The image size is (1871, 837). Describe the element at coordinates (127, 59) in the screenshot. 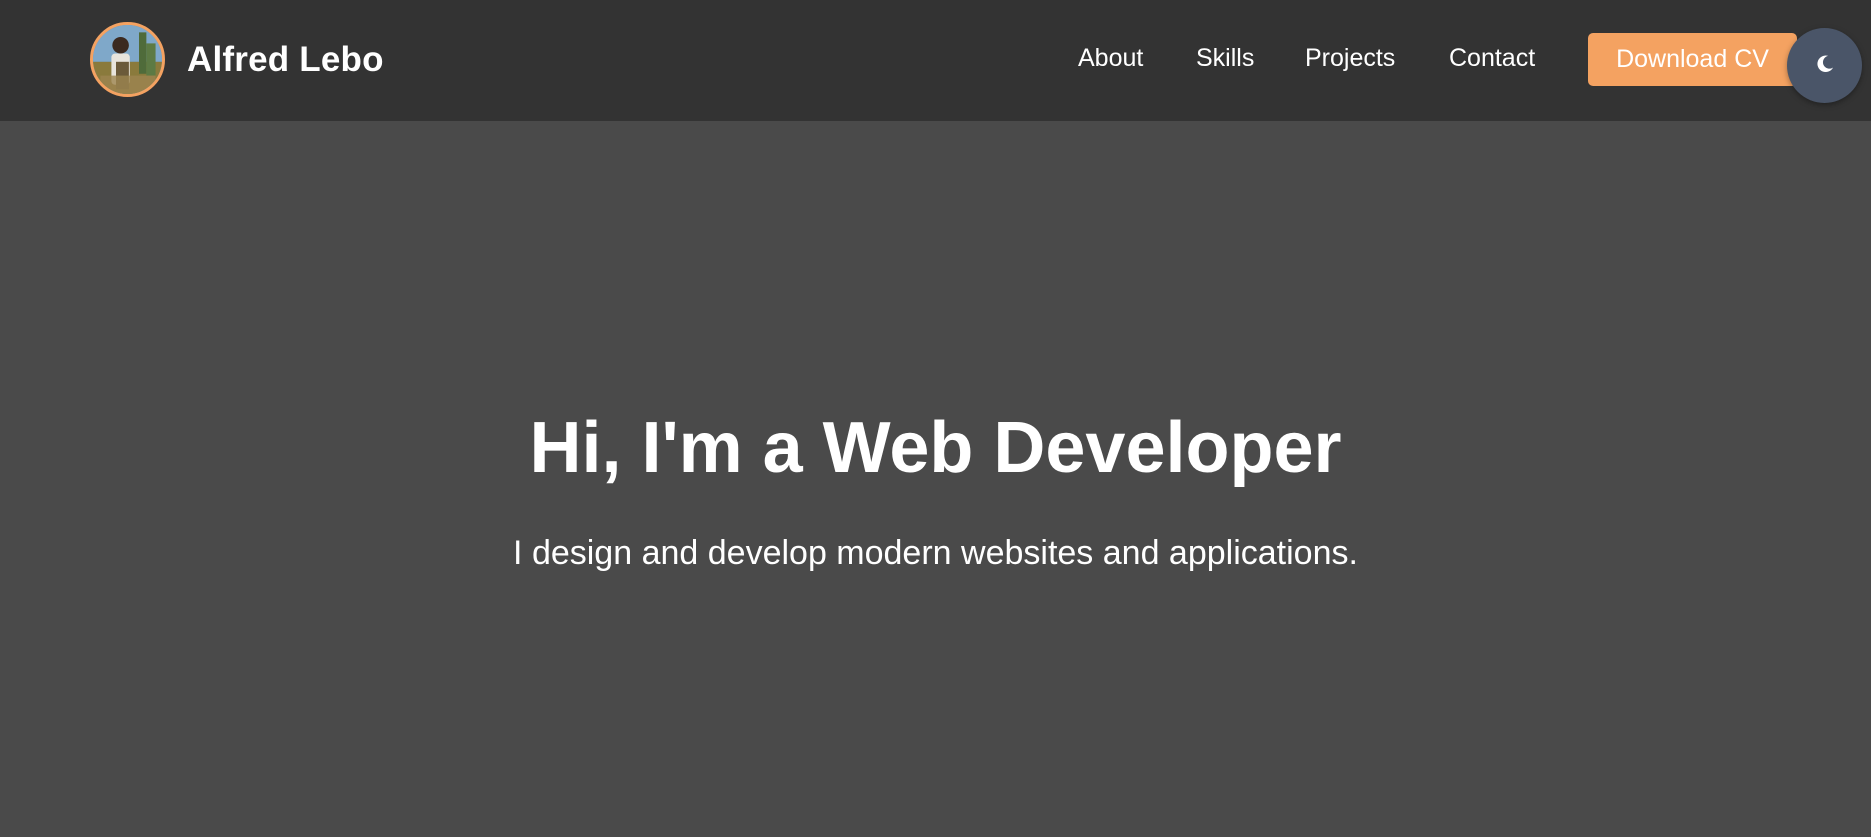

I see `avatar` at that location.